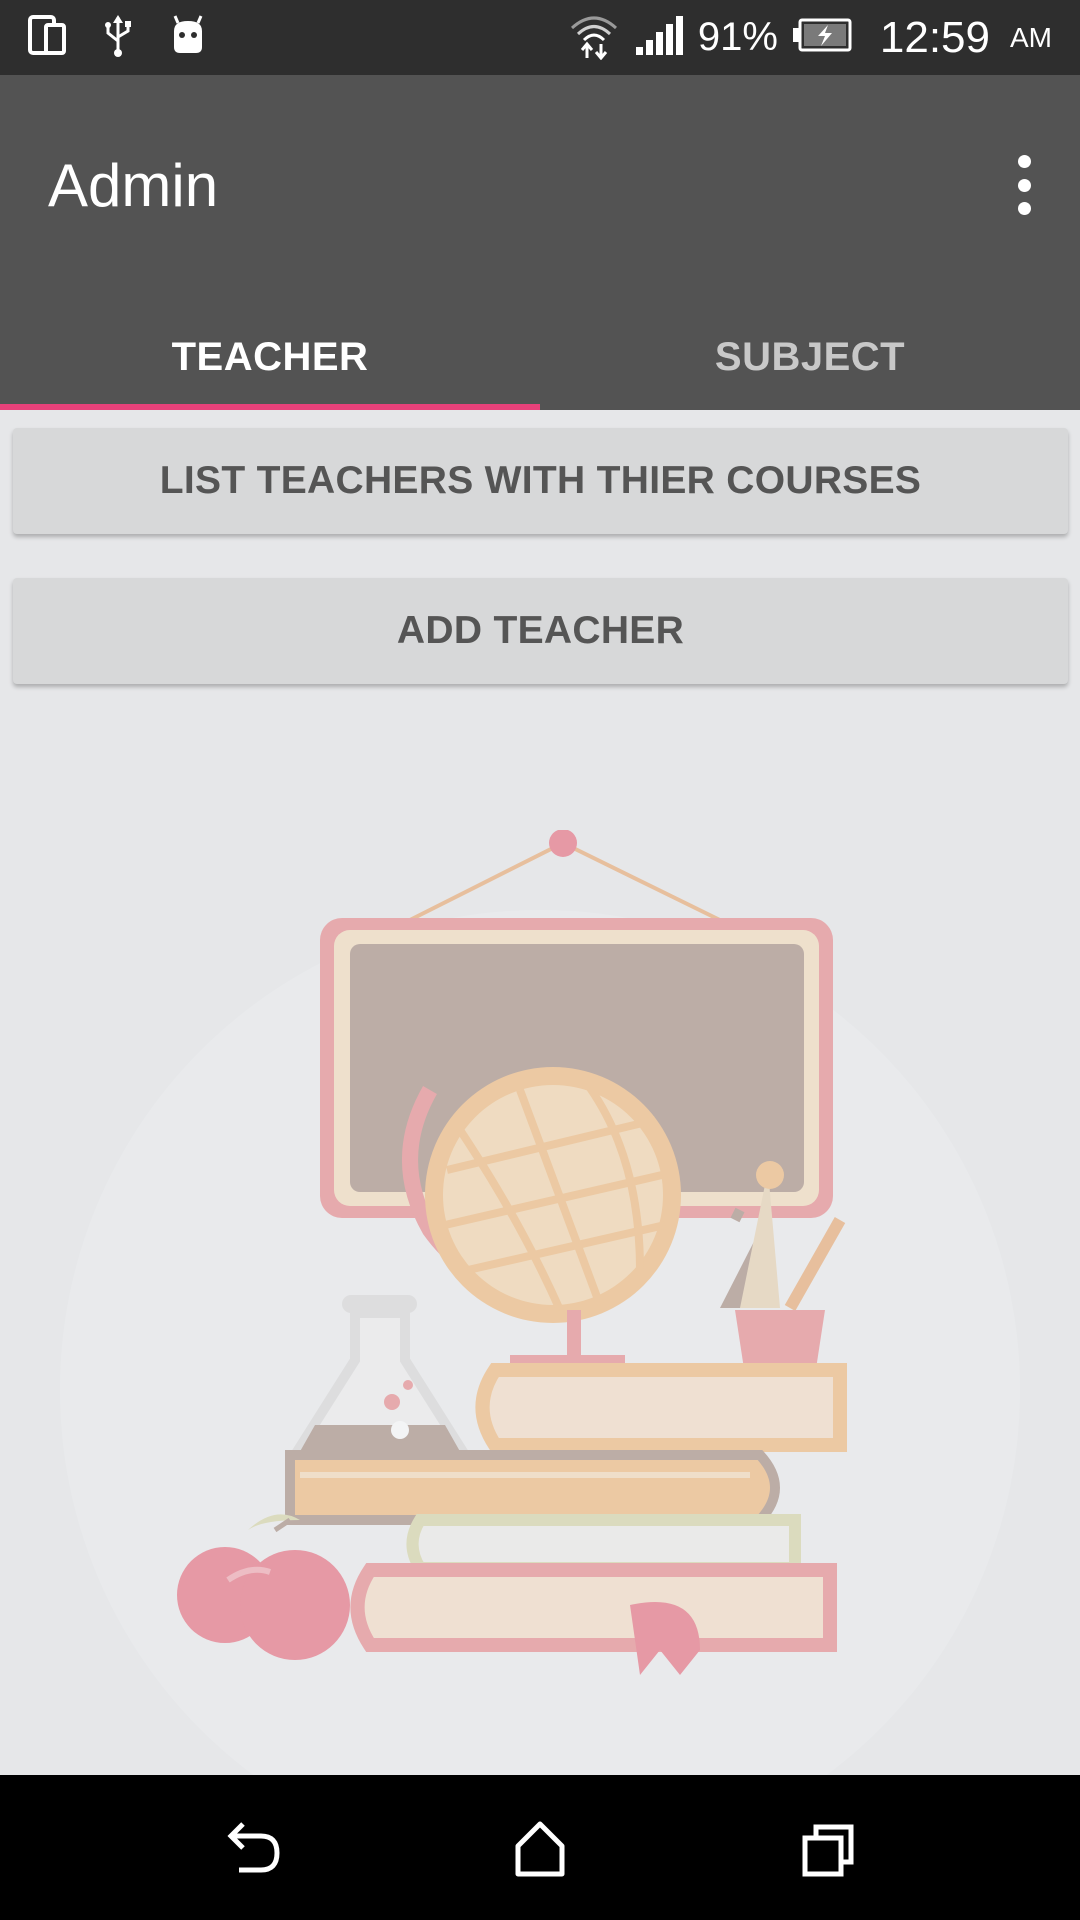 The width and height of the screenshot is (1080, 1920). I want to click on tab-bar: TEACHER SUBJECT, so click(540, 357).